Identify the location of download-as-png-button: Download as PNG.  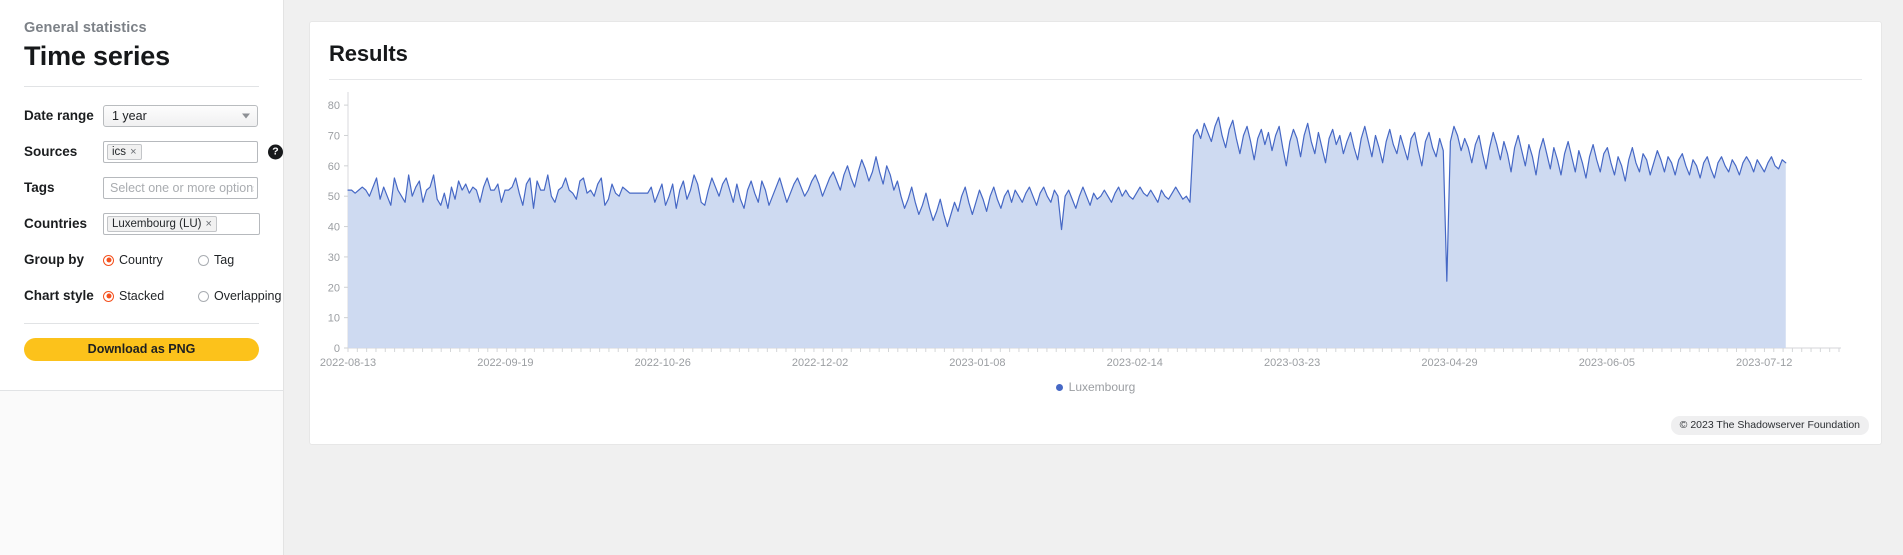
(141, 349).